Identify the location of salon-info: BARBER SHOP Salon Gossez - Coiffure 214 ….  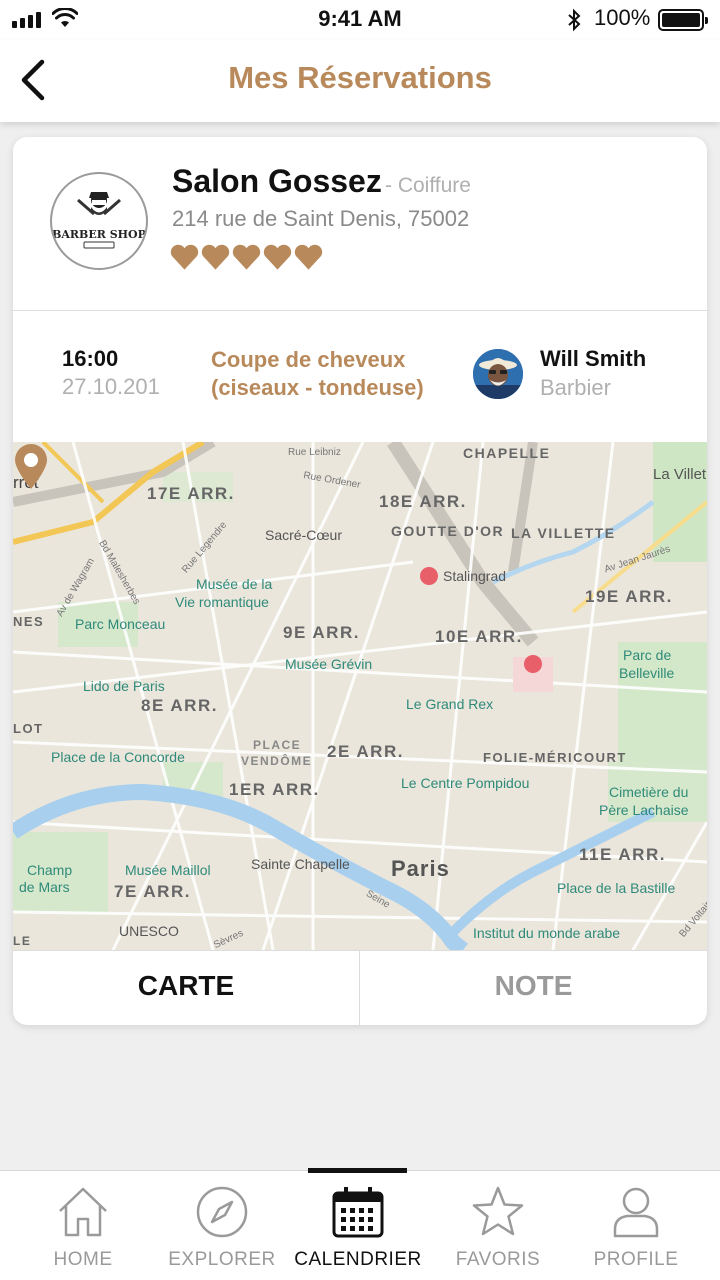
(360, 224).